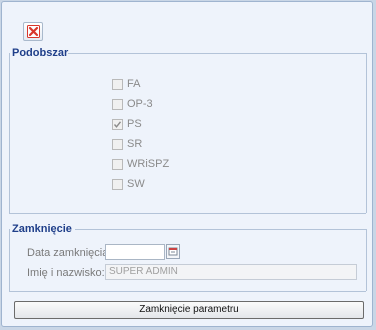 The image size is (376, 330). What do you see at coordinates (148, 164) in the screenshot?
I see `option-label: WRiSPZ` at bounding box center [148, 164].